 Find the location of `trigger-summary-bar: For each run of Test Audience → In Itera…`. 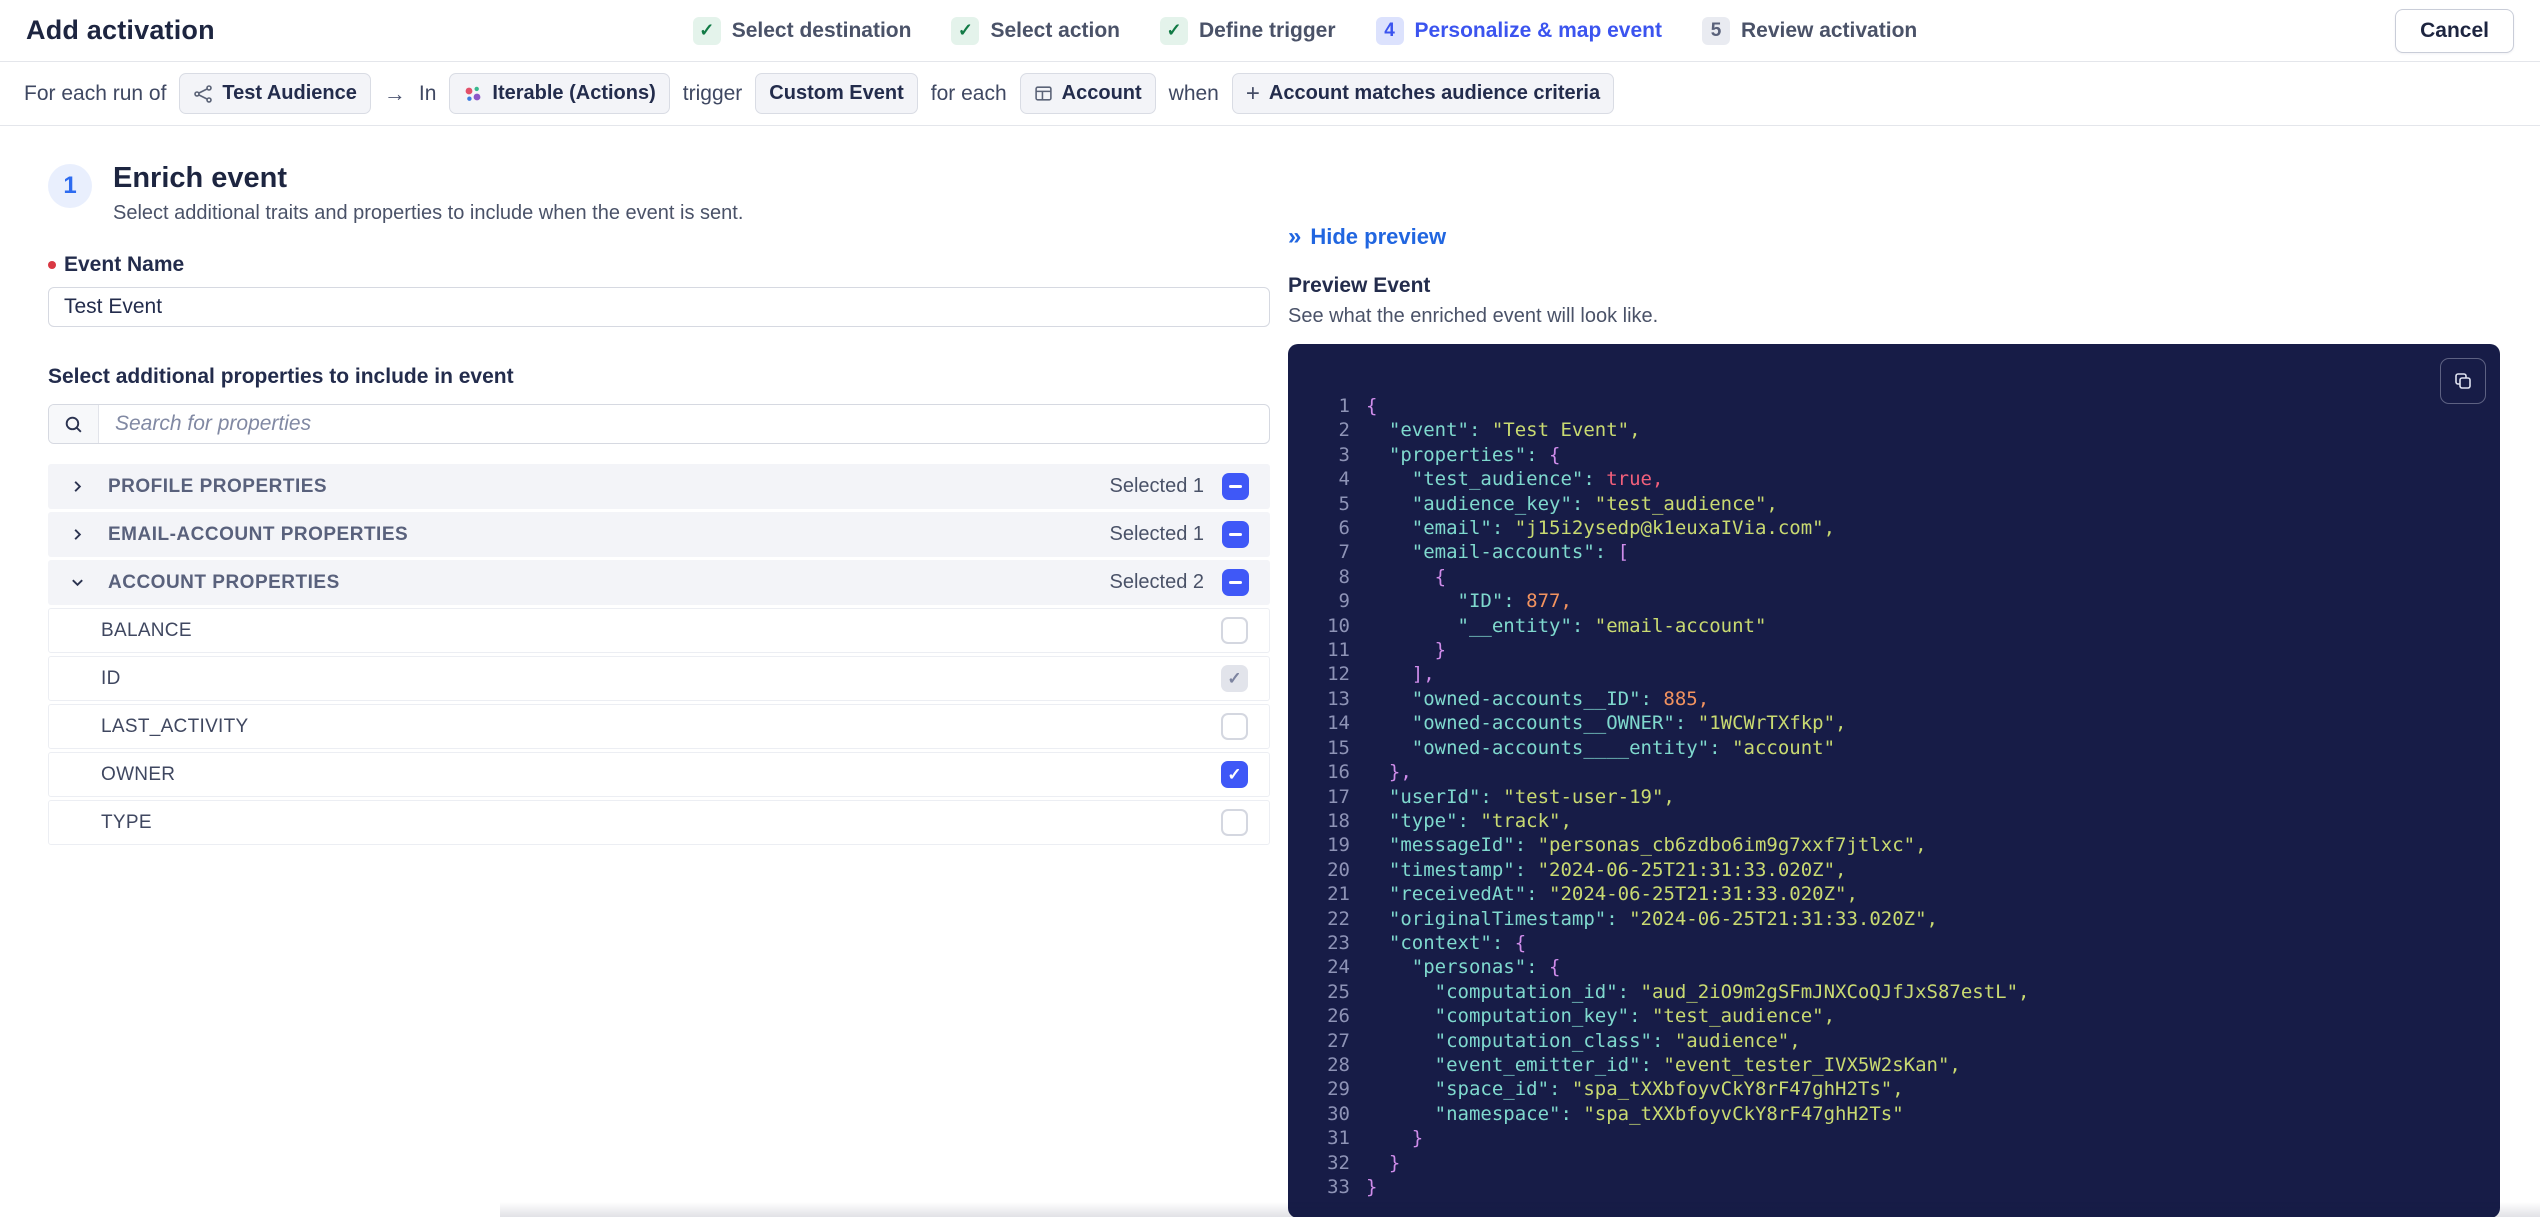

trigger-summary-bar: For each run of Test Audience → In Itera… is located at coordinates (1270, 94).